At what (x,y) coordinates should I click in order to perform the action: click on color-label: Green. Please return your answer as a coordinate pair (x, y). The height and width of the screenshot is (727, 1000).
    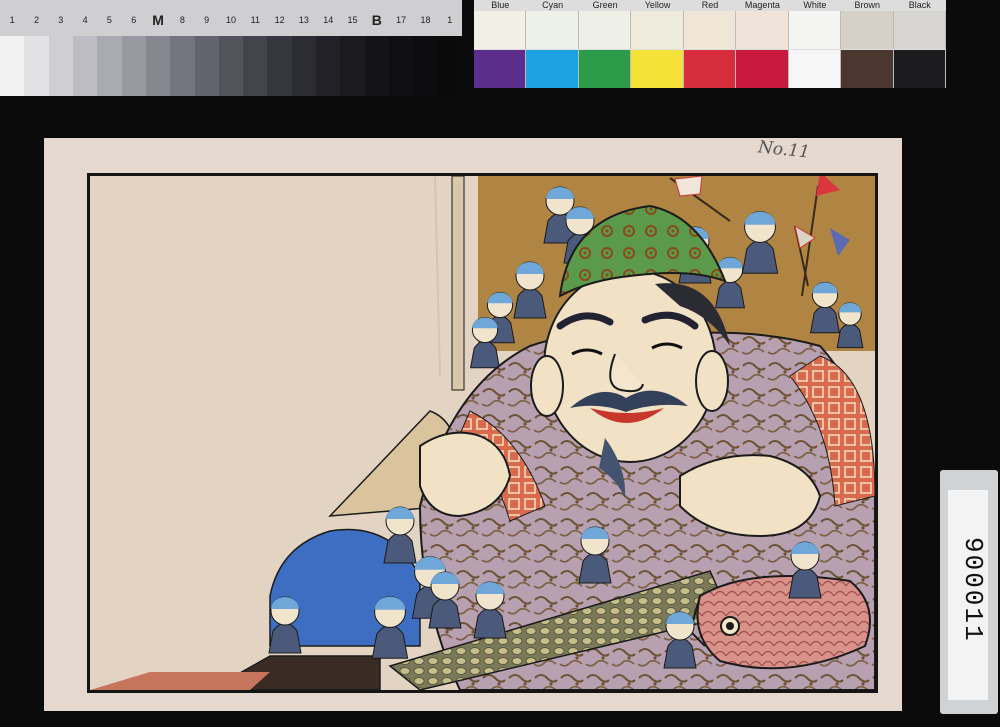
    Looking at the image, I should click on (605, 5).